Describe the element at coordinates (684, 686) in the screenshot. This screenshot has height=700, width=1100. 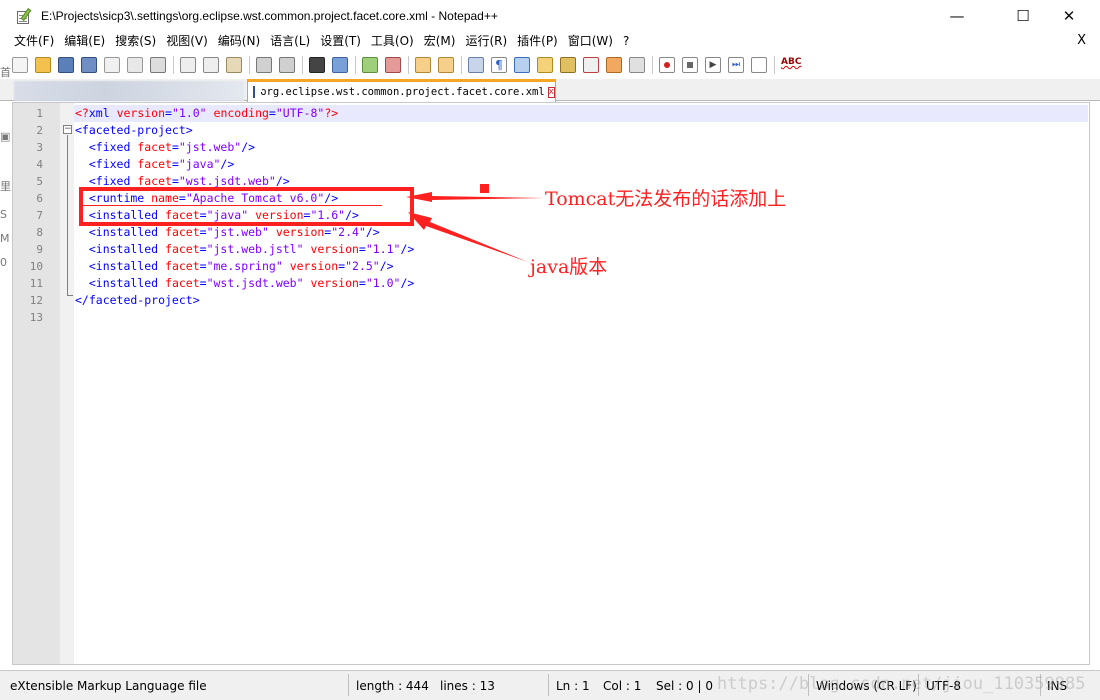
I see `status-sel: Sel : 0 | 0` at that location.